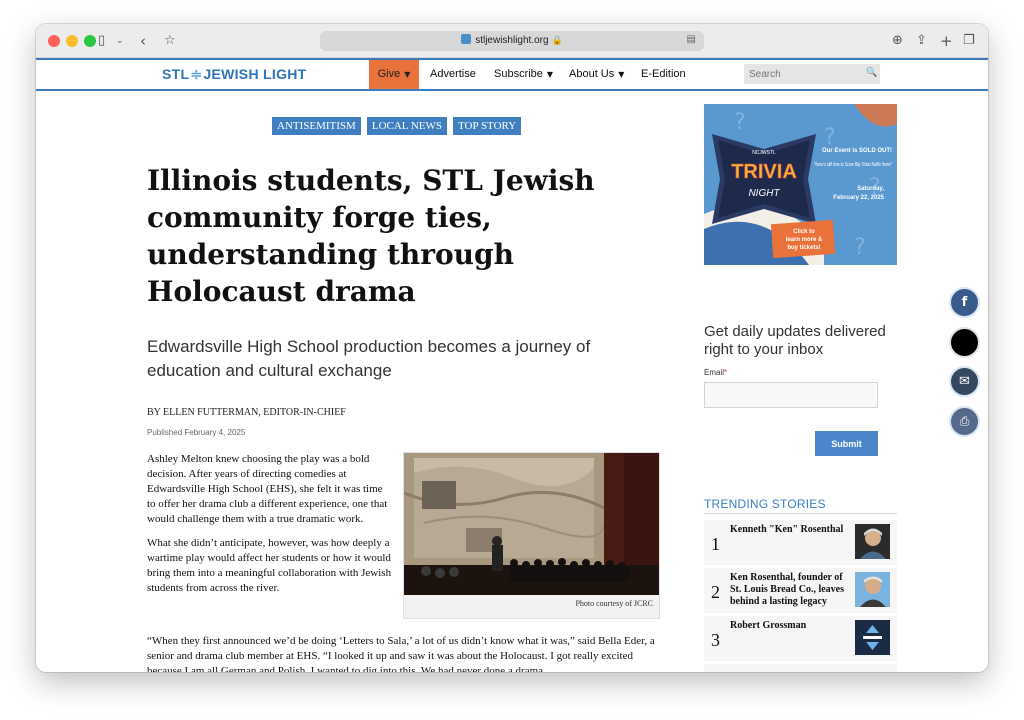 The width and height of the screenshot is (1024, 720). I want to click on nav-give: Give ▼, so click(394, 74).